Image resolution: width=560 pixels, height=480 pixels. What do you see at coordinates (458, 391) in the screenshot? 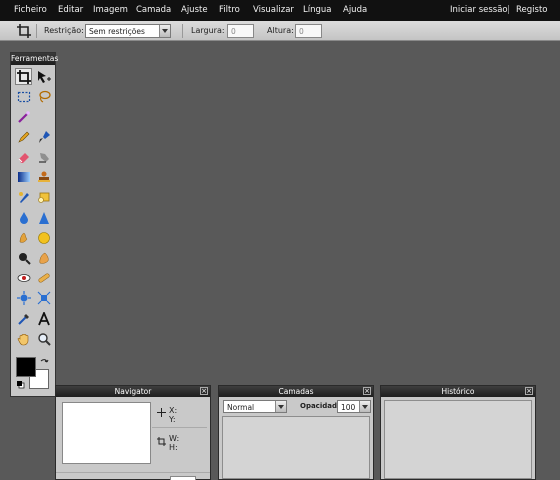
I see `history-title: Histórico ×` at bounding box center [458, 391].